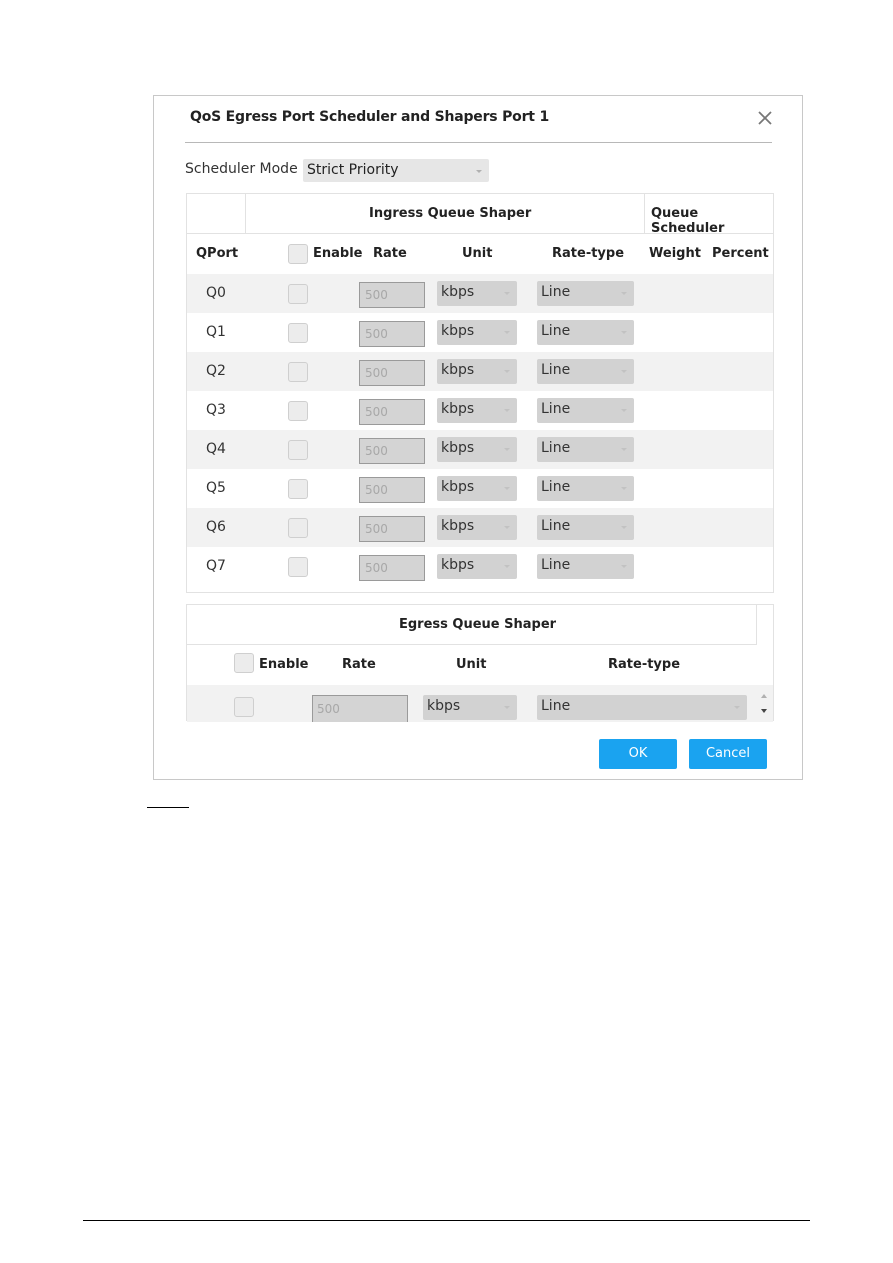 This screenshot has width=893, height=1263. I want to click on scroll-down-arrow-icon, so click(764, 711).